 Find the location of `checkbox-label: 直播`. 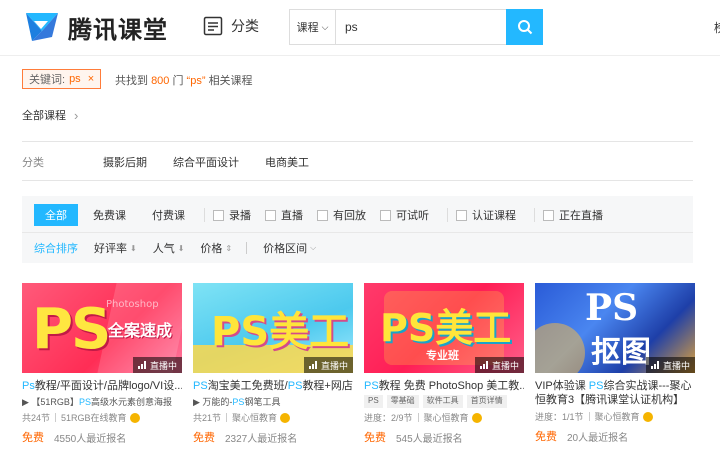

checkbox-label: 直播 is located at coordinates (292, 216).